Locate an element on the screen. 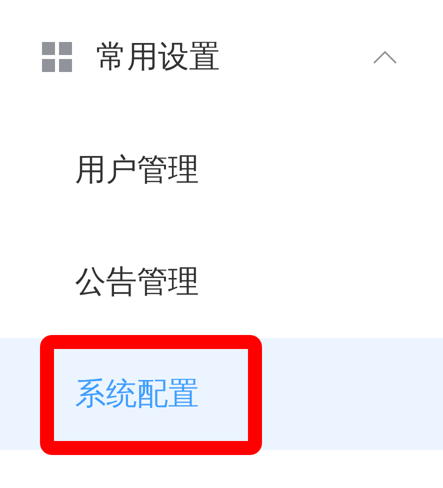 The width and height of the screenshot is (443, 488). chevron-up-icon is located at coordinates (385, 57).